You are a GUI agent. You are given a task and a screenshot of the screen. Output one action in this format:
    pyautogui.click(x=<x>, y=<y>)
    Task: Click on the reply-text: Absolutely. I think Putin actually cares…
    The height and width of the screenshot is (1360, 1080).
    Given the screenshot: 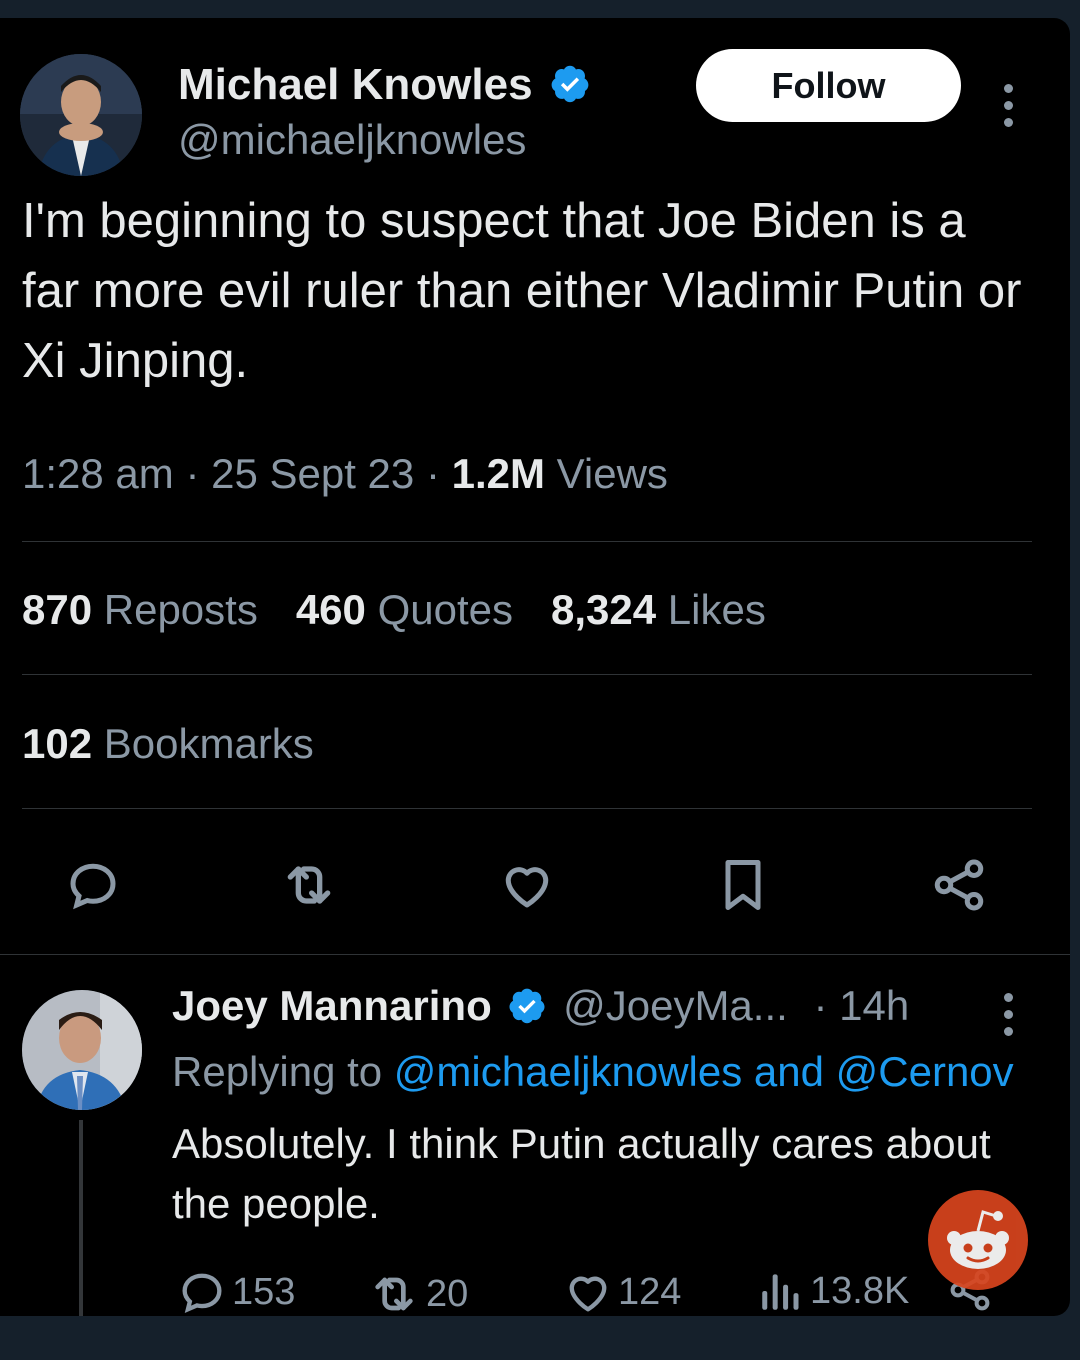 What is the action you would take?
    pyautogui.click(x=581, y=1173)
    